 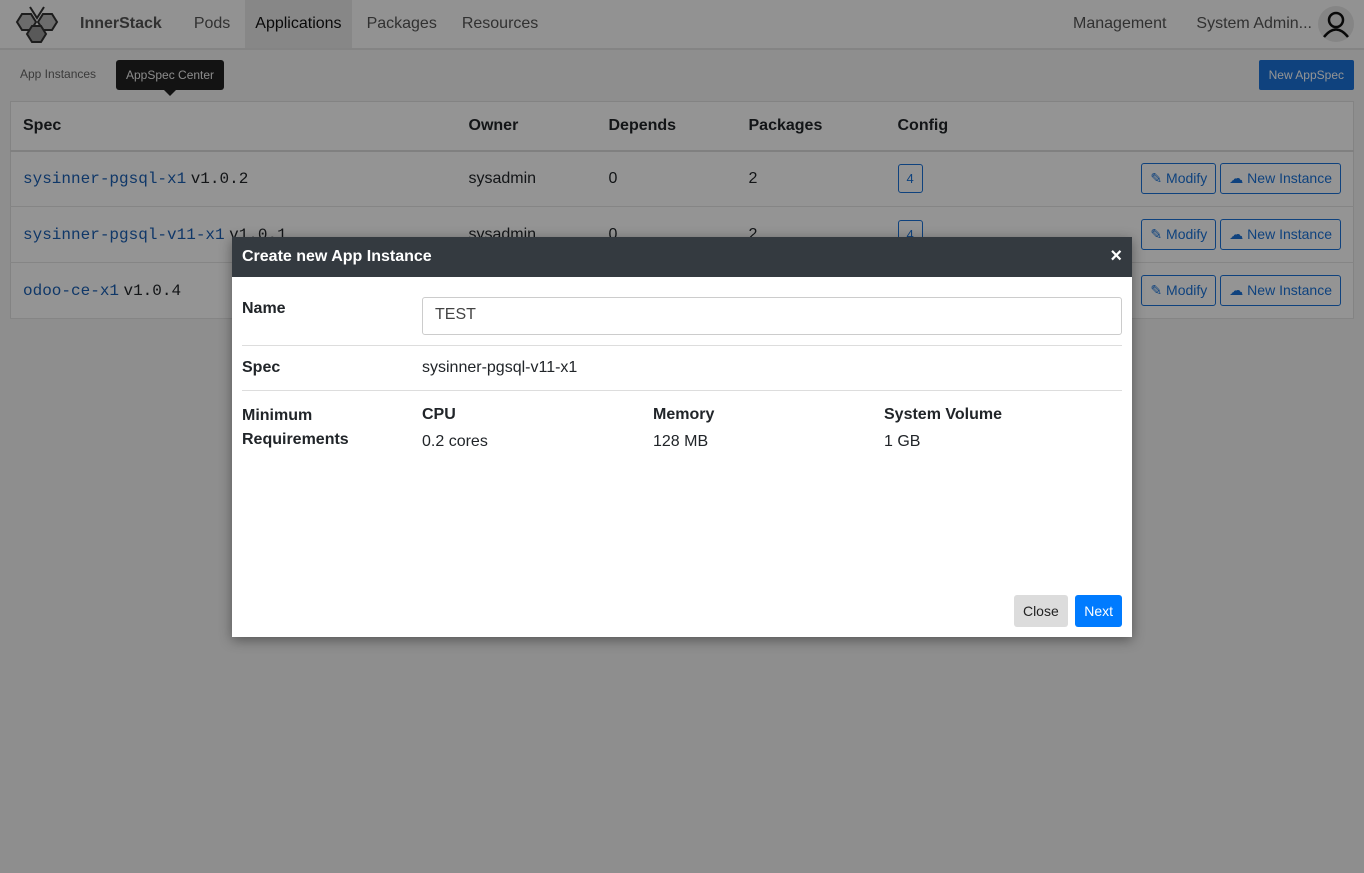 What do you see at coordinates (261, 367) in the screenshot?
I see `spec-label: Spec` at bounding box center [261, 367].